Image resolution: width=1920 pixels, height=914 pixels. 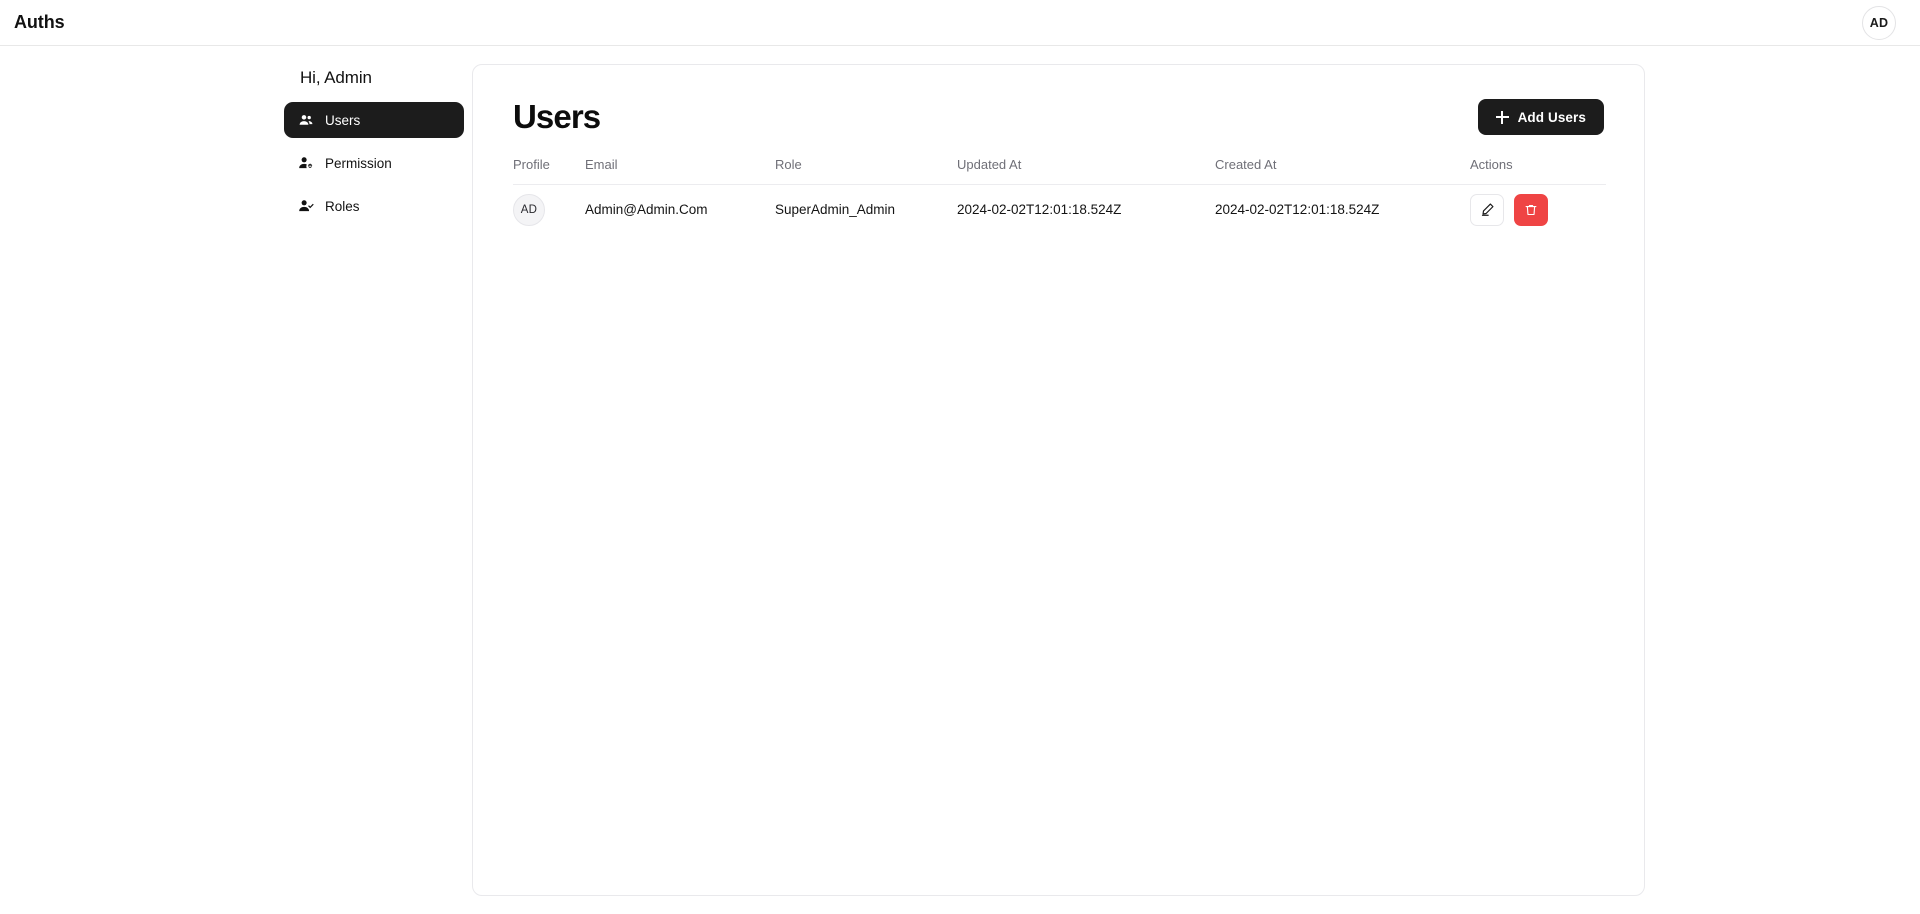 I want to click on delete-row-button, so click(x=1531, y=209).